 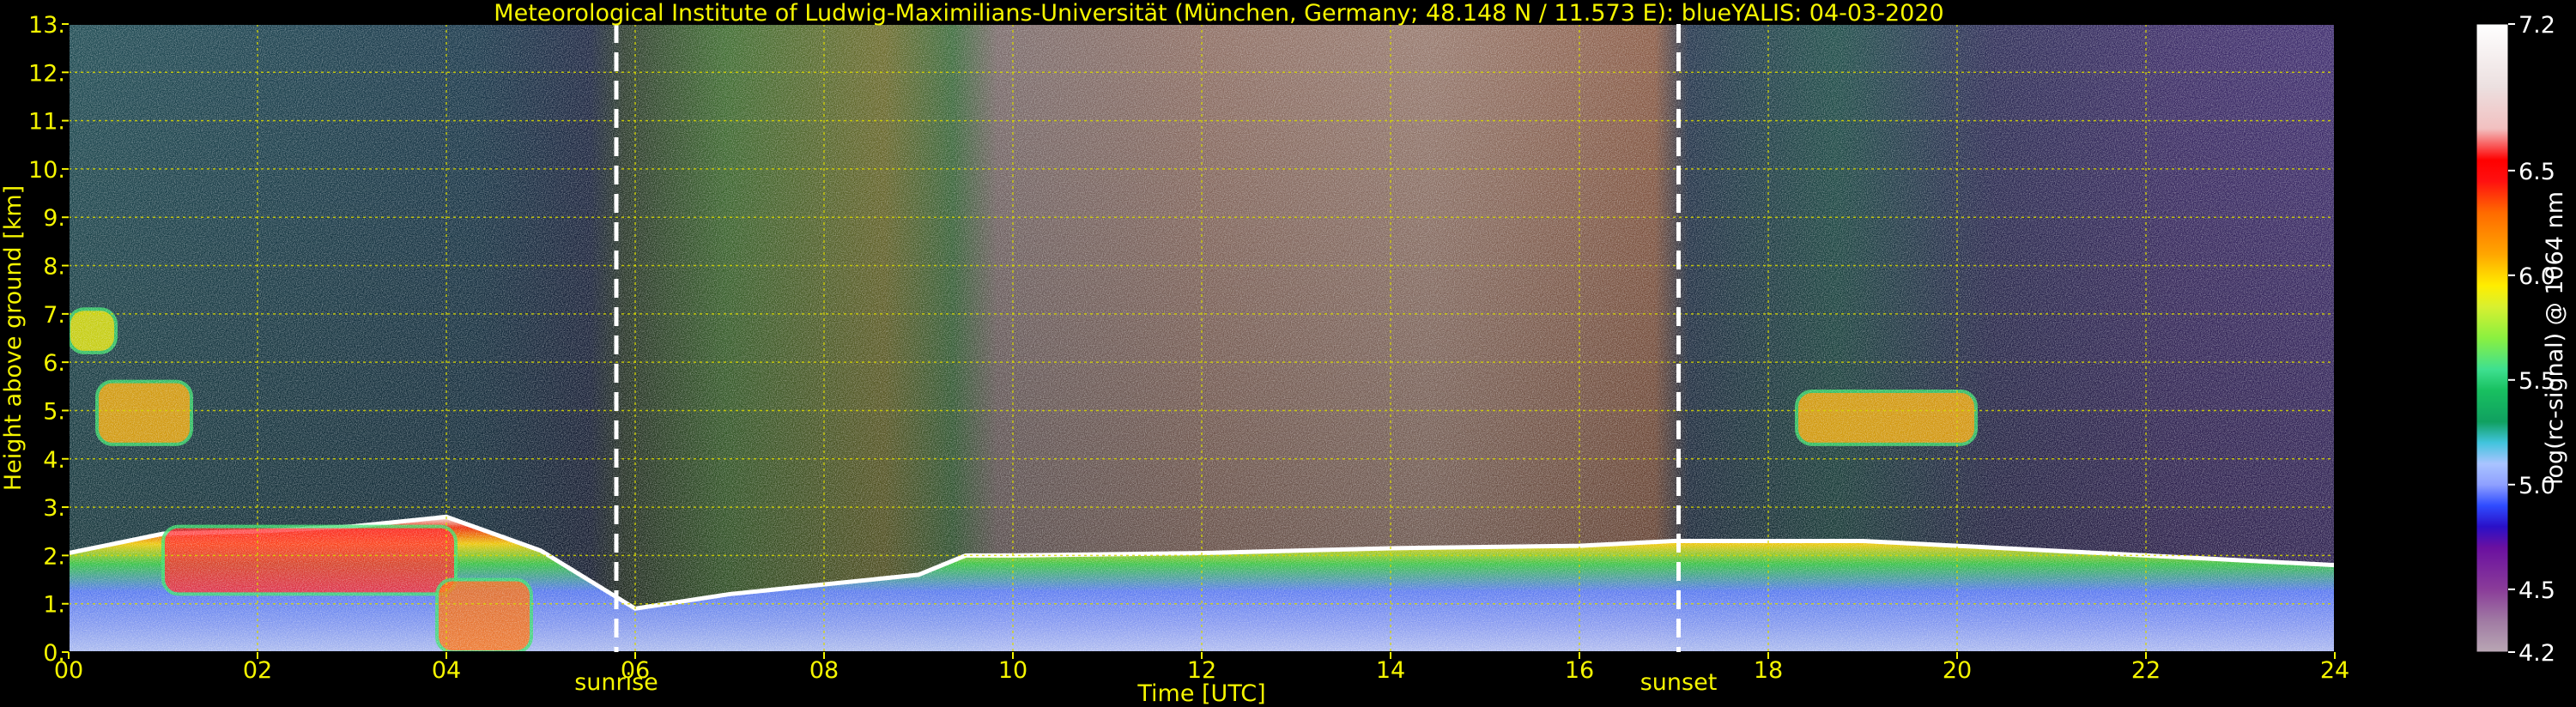 What do you see at coordinates (2146, 670) in the screenshot?
I see `x-tick-label: 22` at bounding box center [2146, 670].